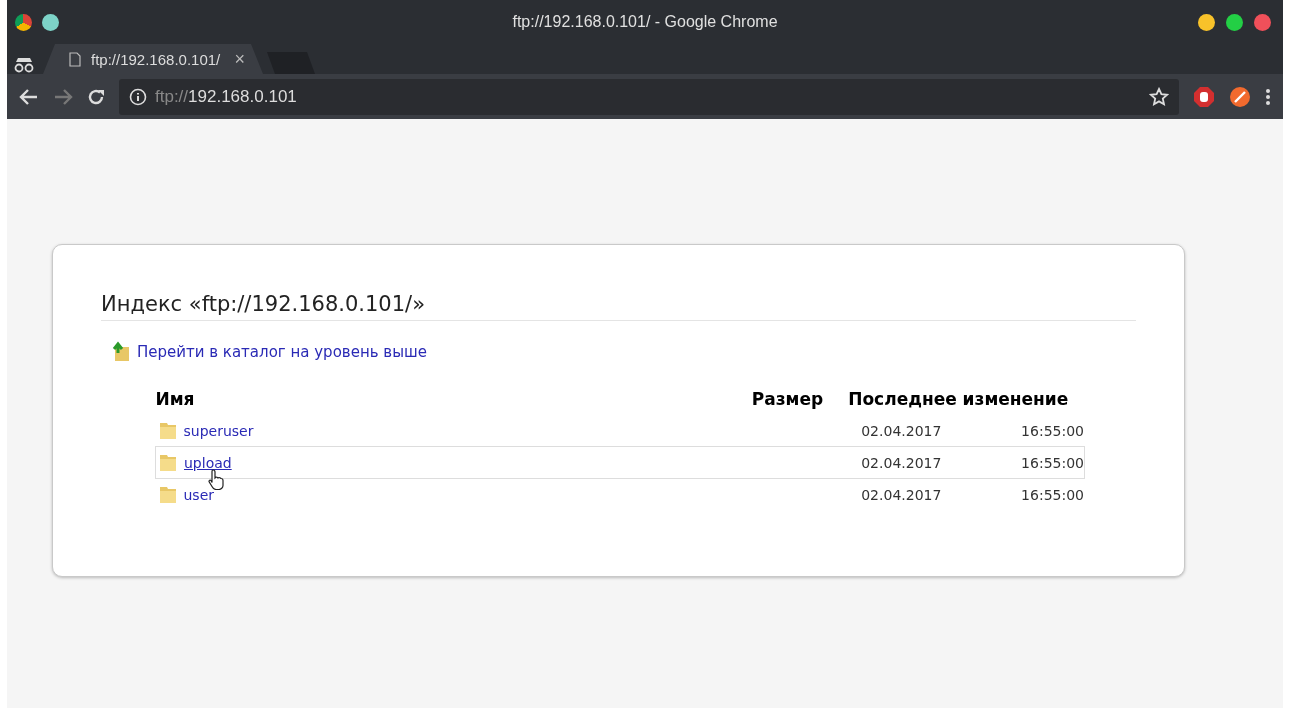  I want to click on menu-icon, so click(1268, 96).